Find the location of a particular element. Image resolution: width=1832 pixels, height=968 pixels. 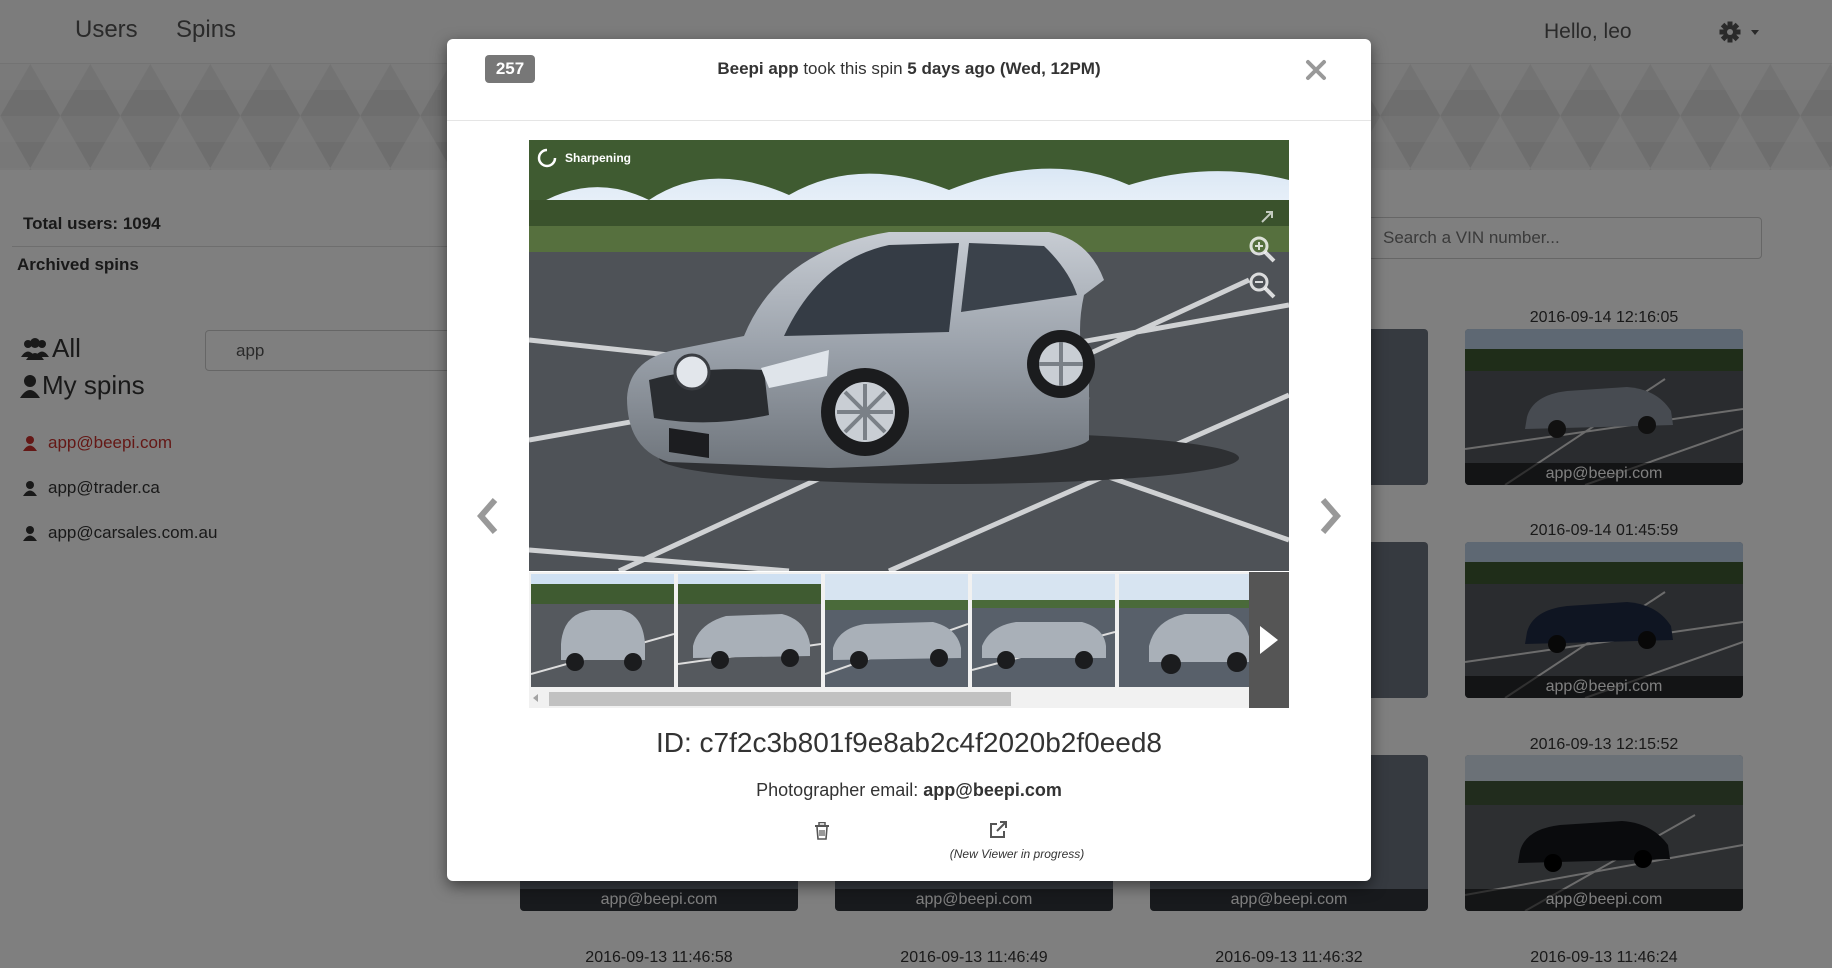

scroll-left-arrow is located at coordinates (535, 698).